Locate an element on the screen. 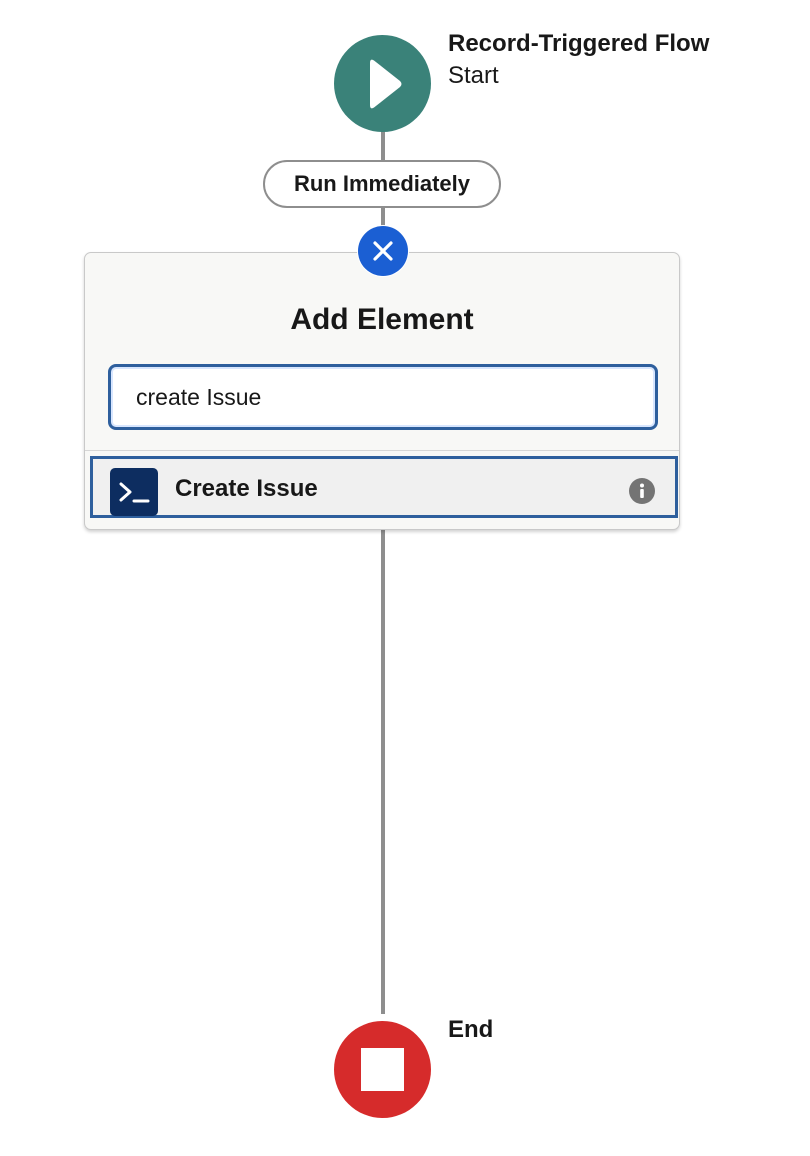  terminal-icon is located at coordinates (134, 492).